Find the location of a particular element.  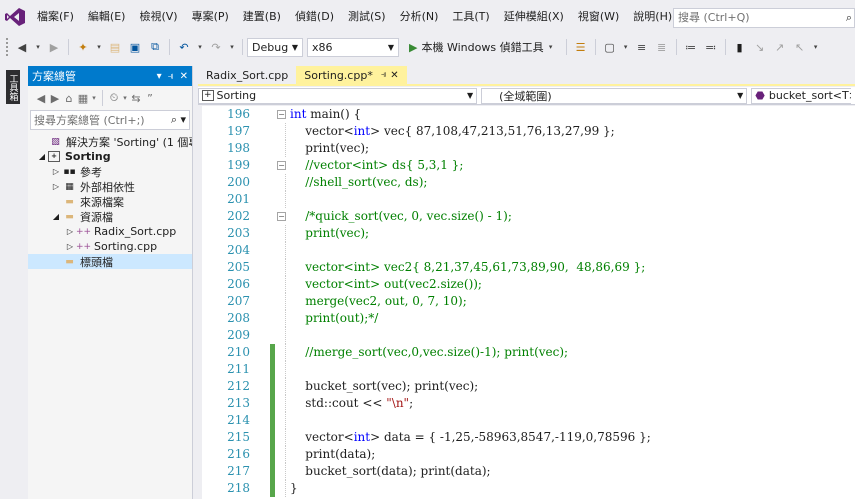

document-tab: Radix_Sort.cpp is located at coordinates (247, 75).